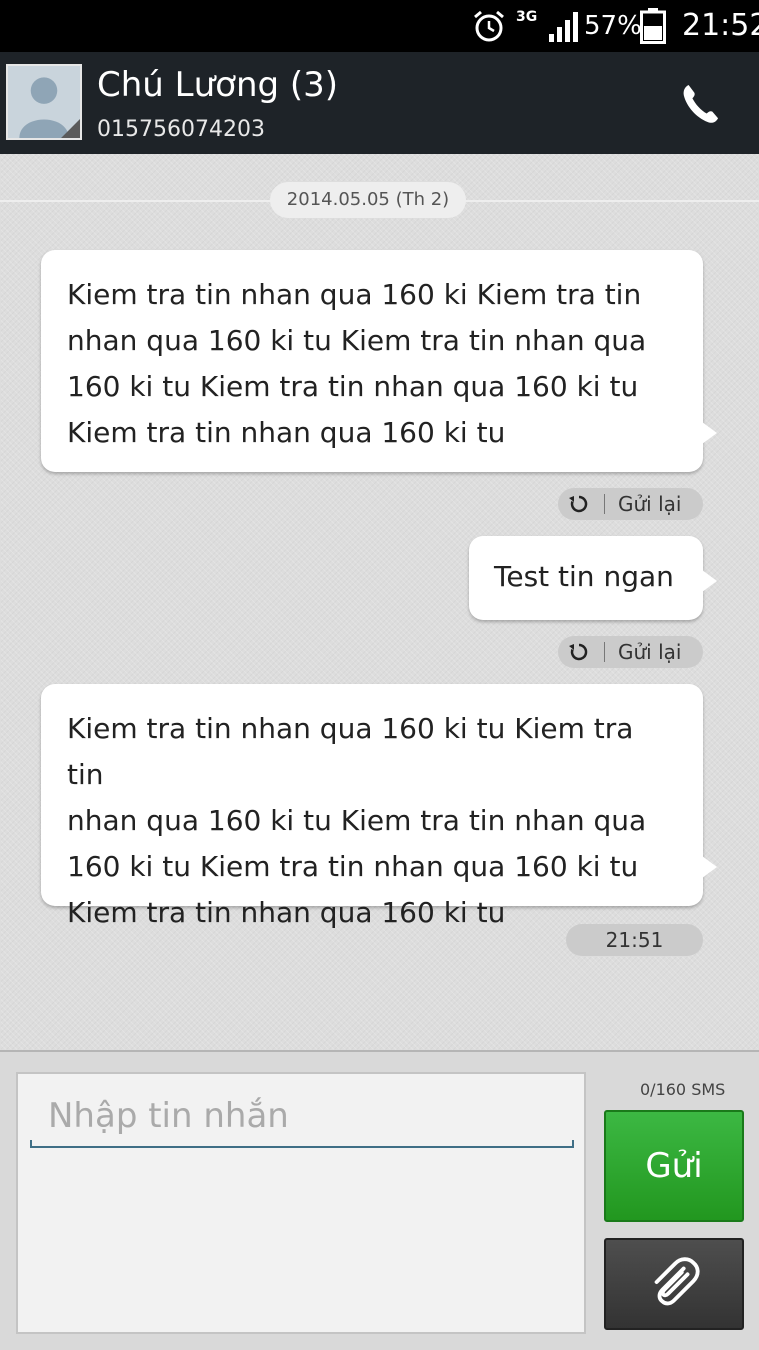  What do you see at coordinates (489, 26) in the screenshot?
I see `alarm-clock-icon` at bounding box center [489, 26].